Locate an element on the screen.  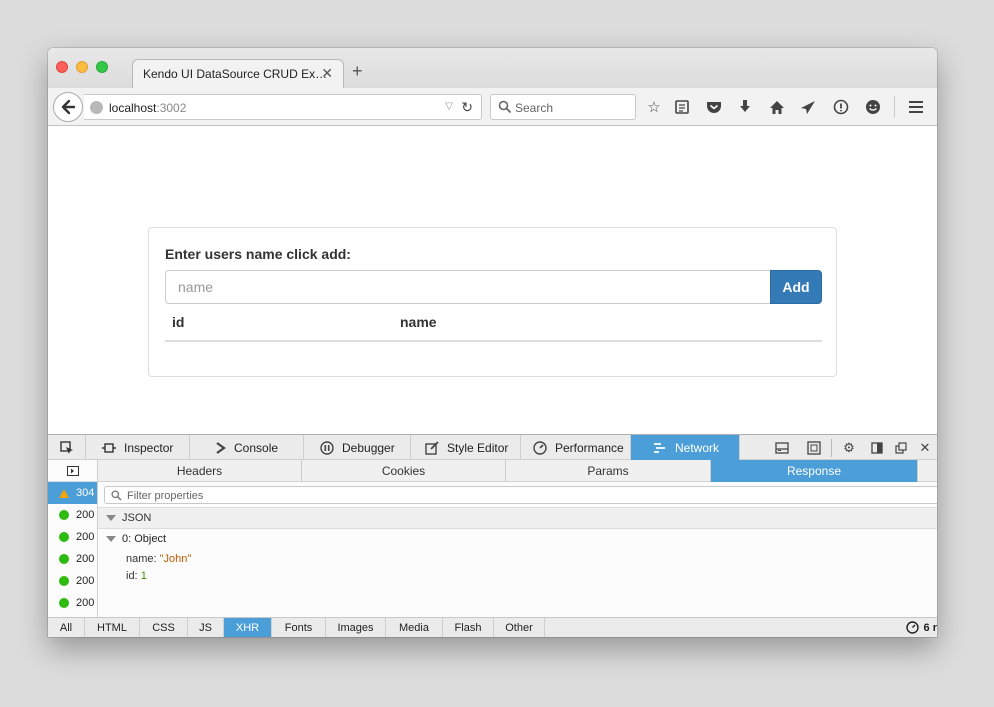
element-picker-icon is located at coordinates (66, 447).